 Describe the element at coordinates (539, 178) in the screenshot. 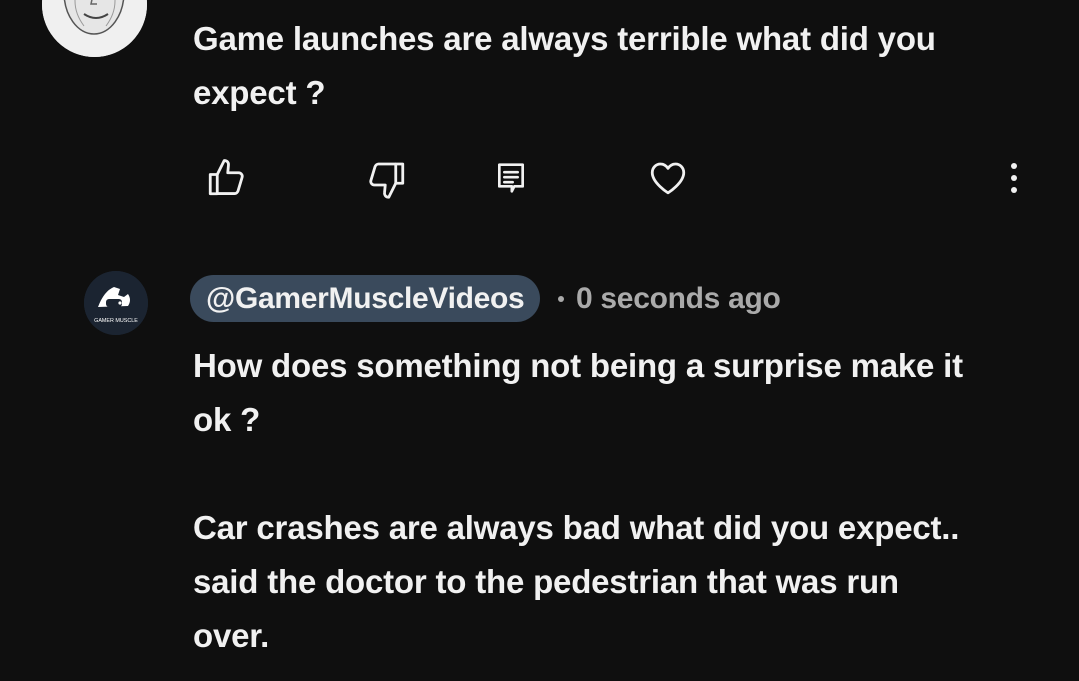

I see `comment-actions` at that location.